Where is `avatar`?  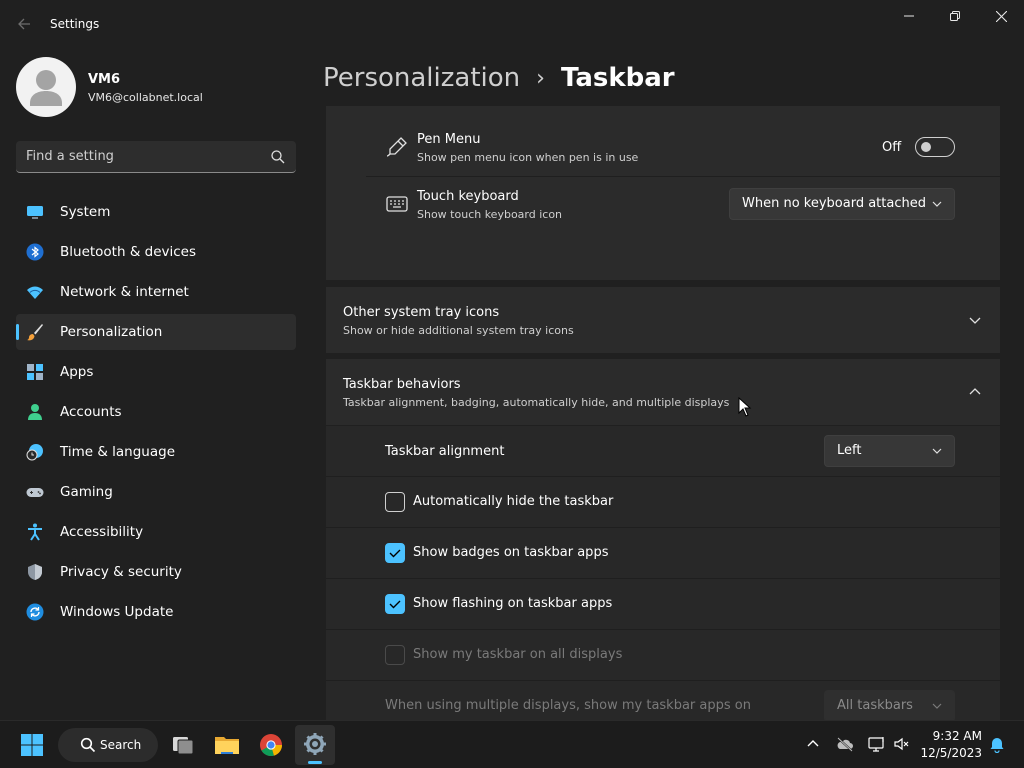
avatar is located at coordinates (46, 87).